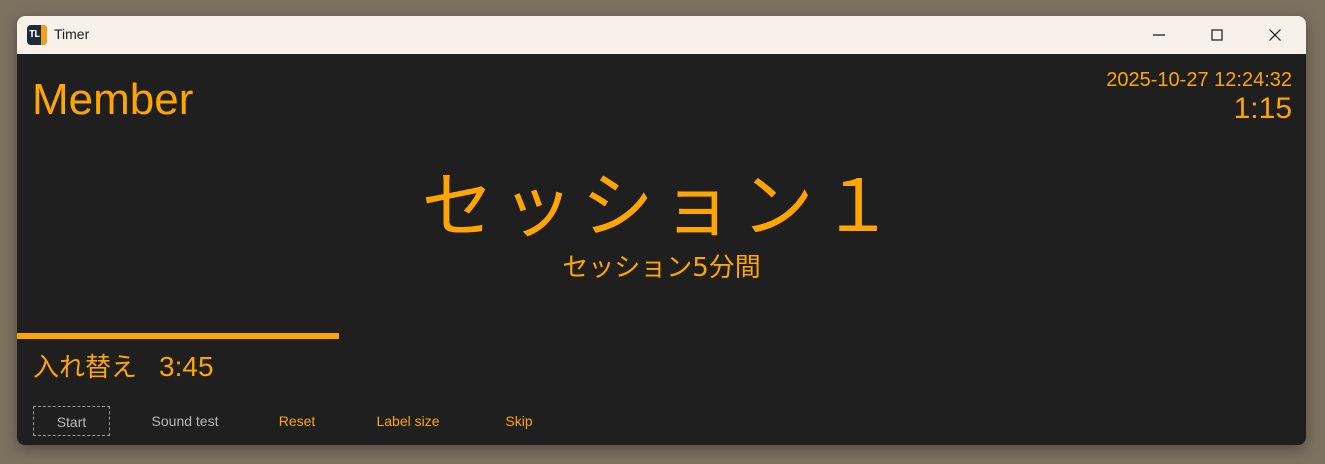 This screenshot has height=464, width=1325. What do you see at coordinates (185, 421) in the screenshot?
I see `sound-test-button: Sound test` at bounding box center [185, 421].